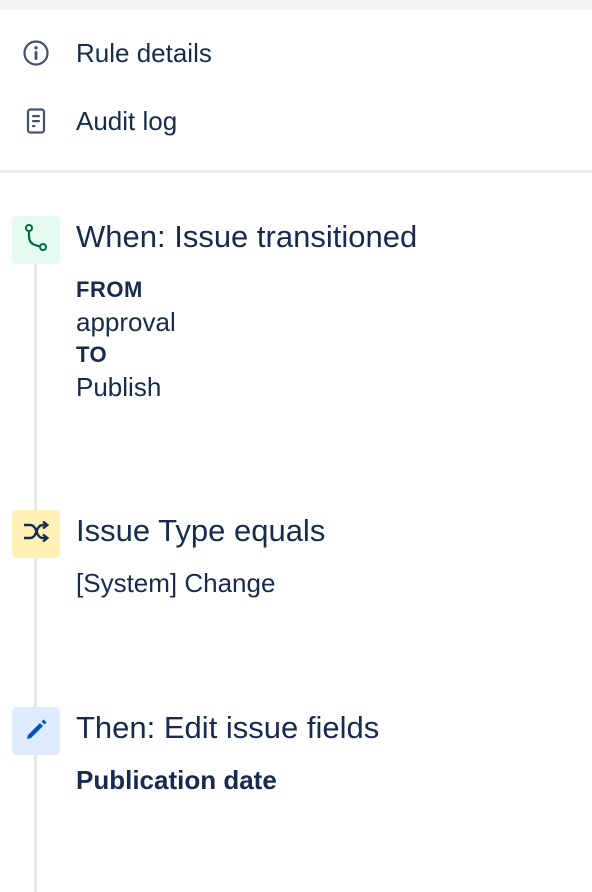 The image size is (592, 892). What do you see at coordinates (296, 171) in the screenshot?
I see `divider` at bounding box center [296, 171].